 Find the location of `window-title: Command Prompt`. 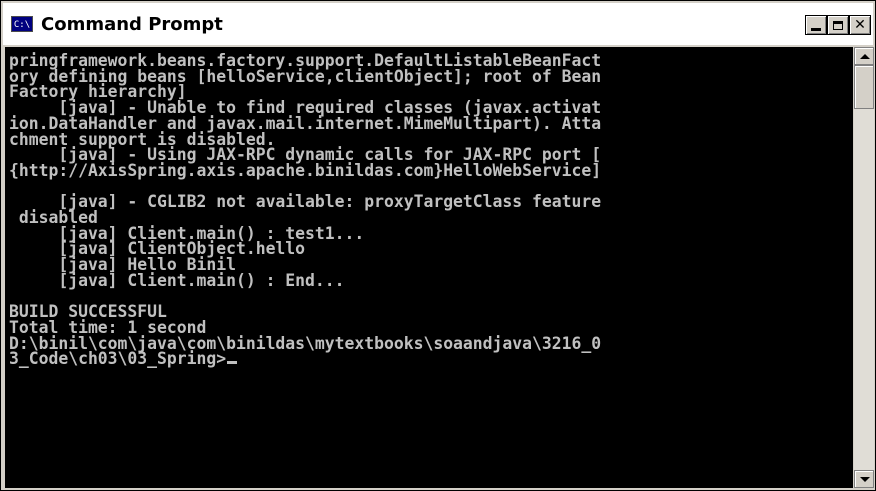

window-title: Command Prompt is located at coordinates (132, 24).